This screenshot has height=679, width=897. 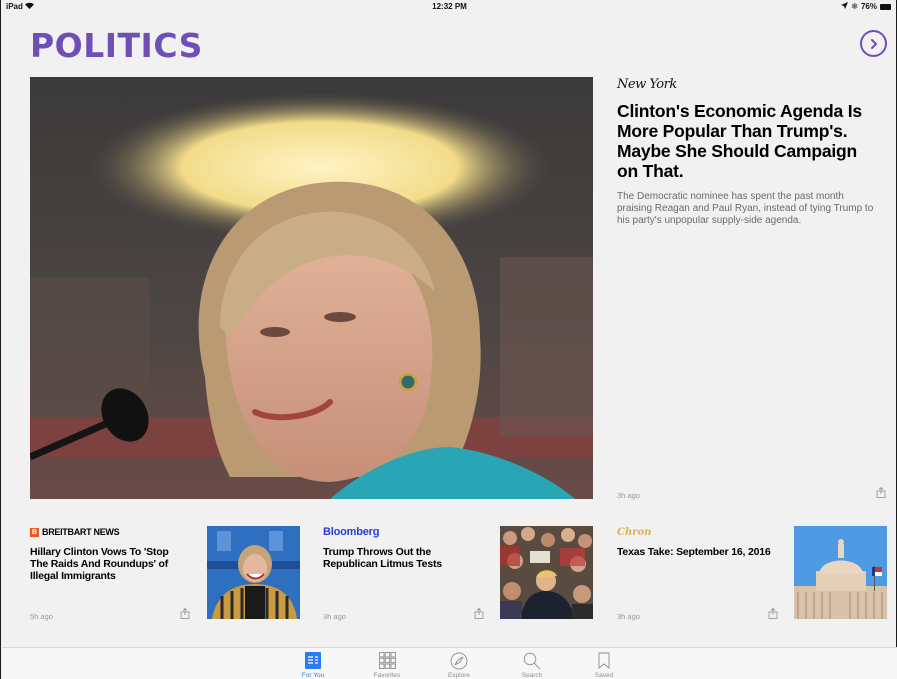 What do you see at coordinates (634, 532) in the screenshot?
I see `source-name: Chron` at bounding box center [634, 532].